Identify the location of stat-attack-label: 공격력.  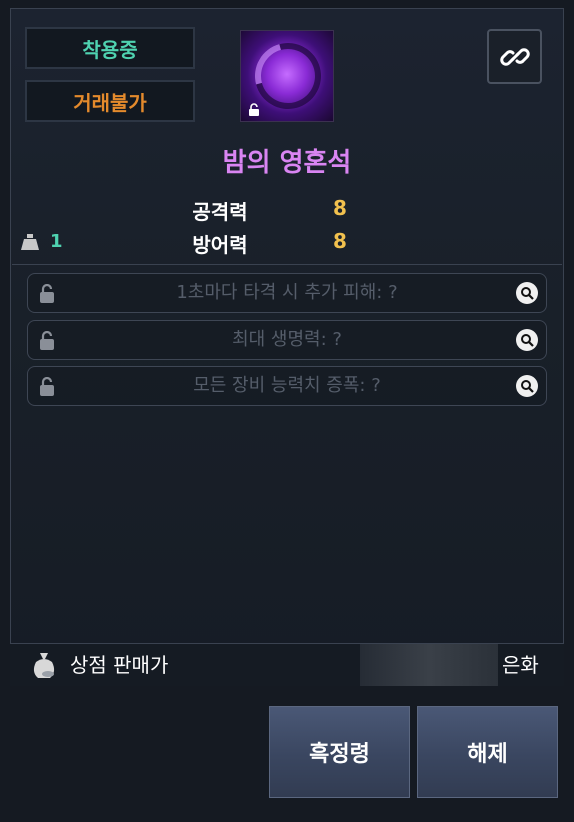
(220, 212).